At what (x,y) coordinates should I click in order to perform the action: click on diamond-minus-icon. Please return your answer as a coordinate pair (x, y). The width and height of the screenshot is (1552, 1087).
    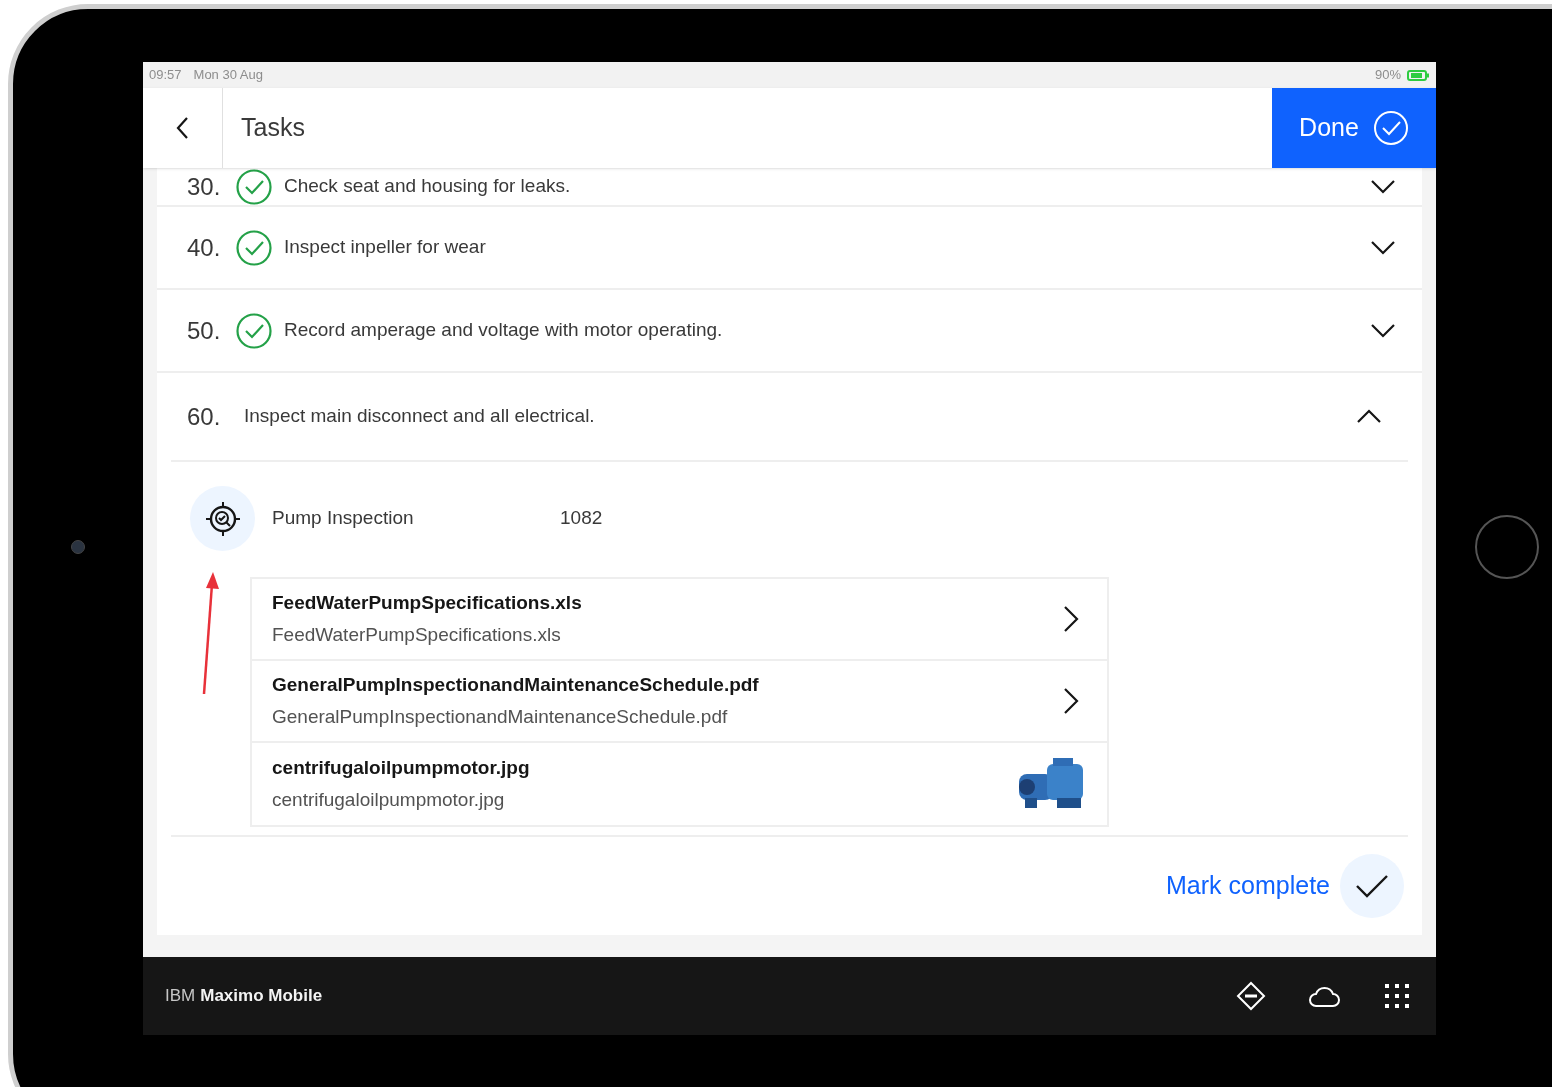
    Looking at the image, I should click on (1251, 996).